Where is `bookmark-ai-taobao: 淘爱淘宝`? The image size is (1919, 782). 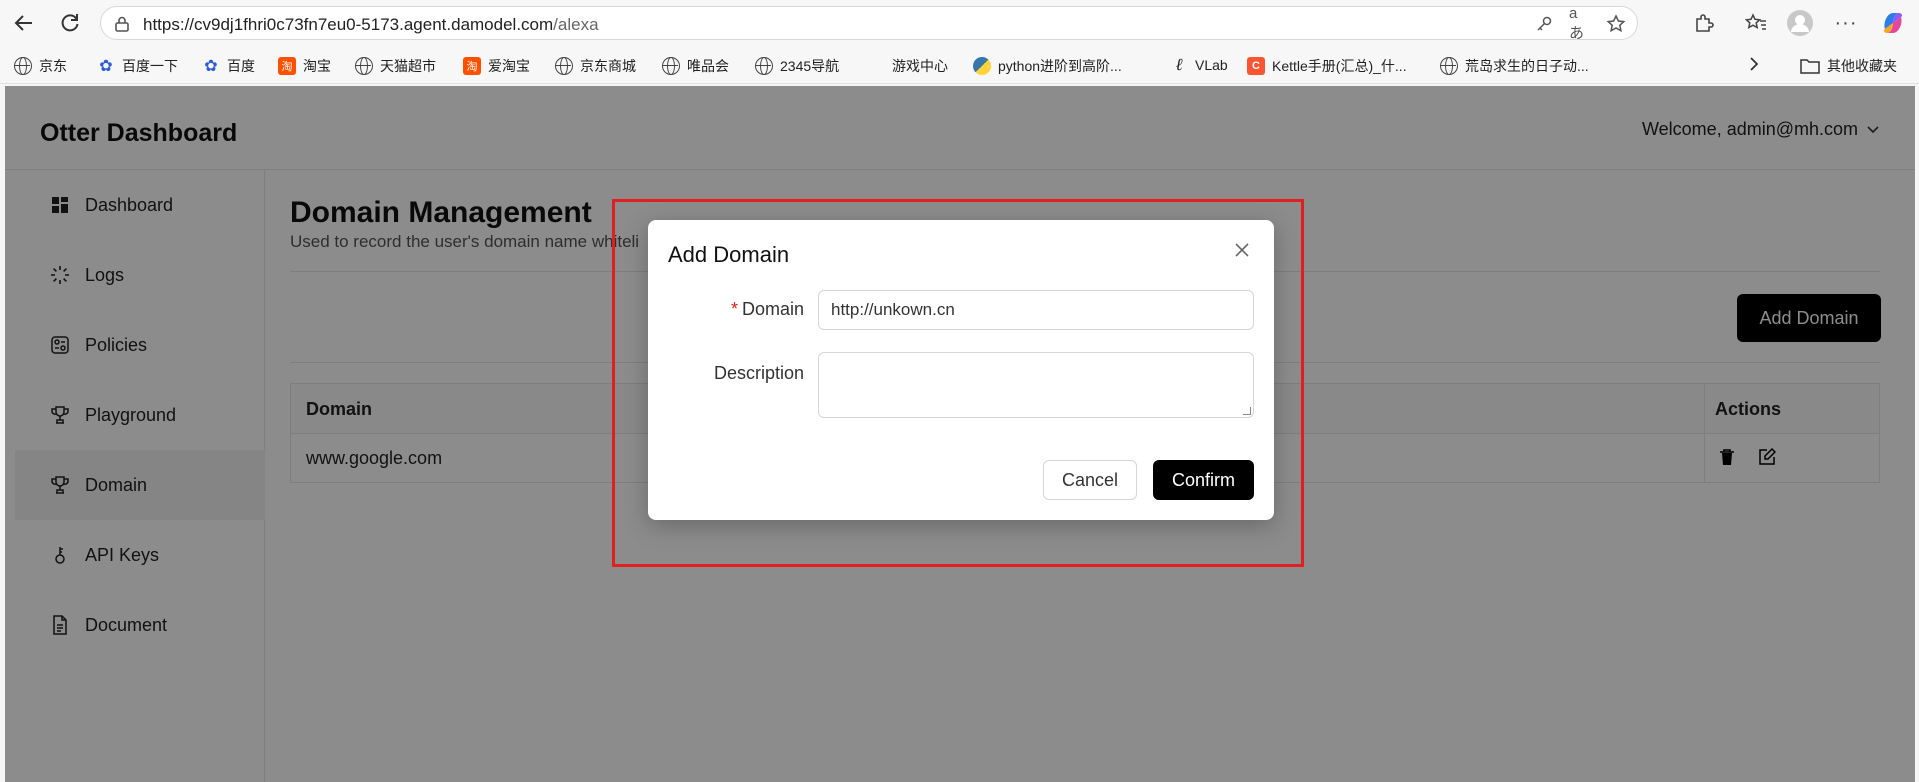 bookmark-ai-taobao: 淘爱淘宝 is located at coordinates (496, 66).